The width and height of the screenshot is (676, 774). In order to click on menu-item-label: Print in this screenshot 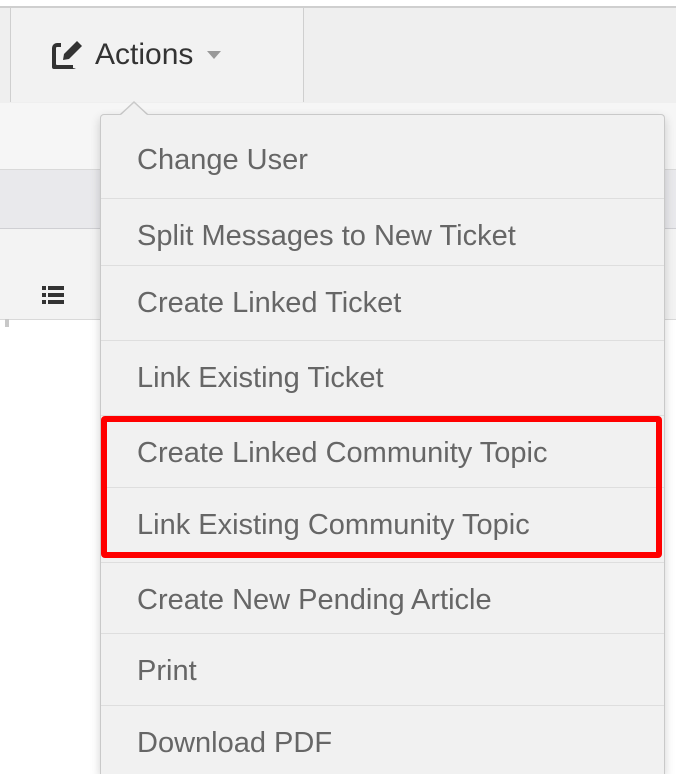, I will do `click(167, 670)`.